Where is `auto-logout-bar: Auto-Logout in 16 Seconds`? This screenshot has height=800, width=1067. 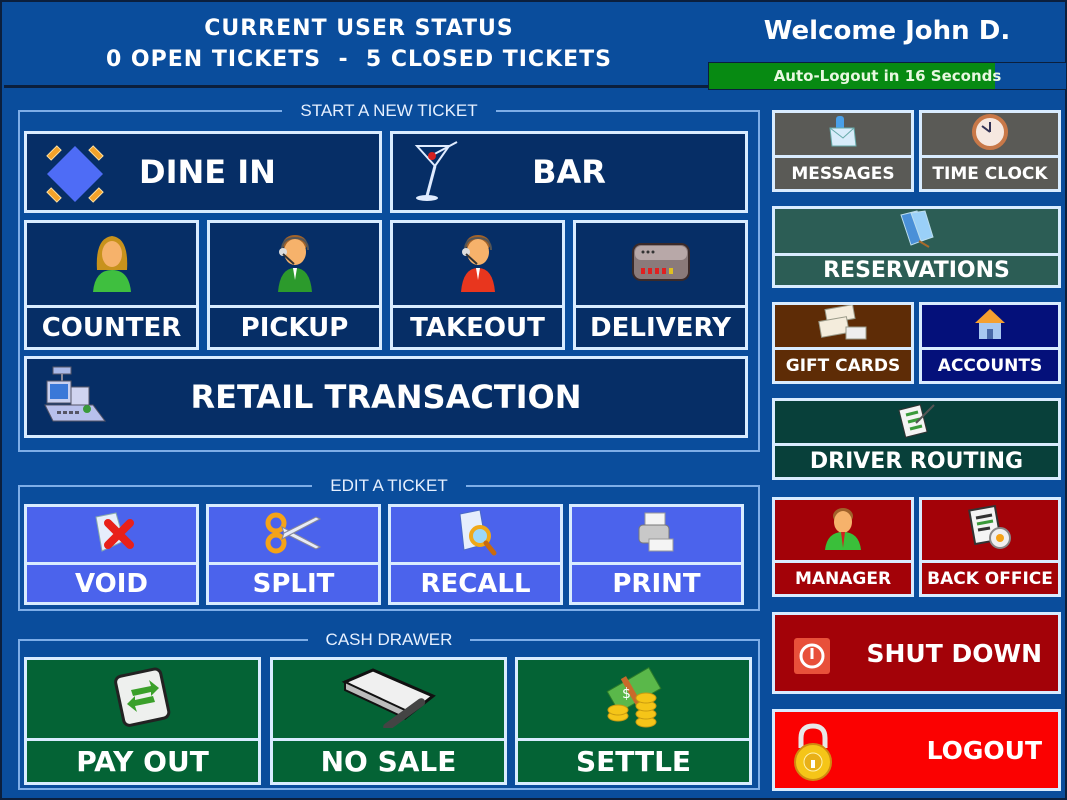 auto-logout-bar: Auto-Logout in 16 Seconds is located at coordinates (887, 76).